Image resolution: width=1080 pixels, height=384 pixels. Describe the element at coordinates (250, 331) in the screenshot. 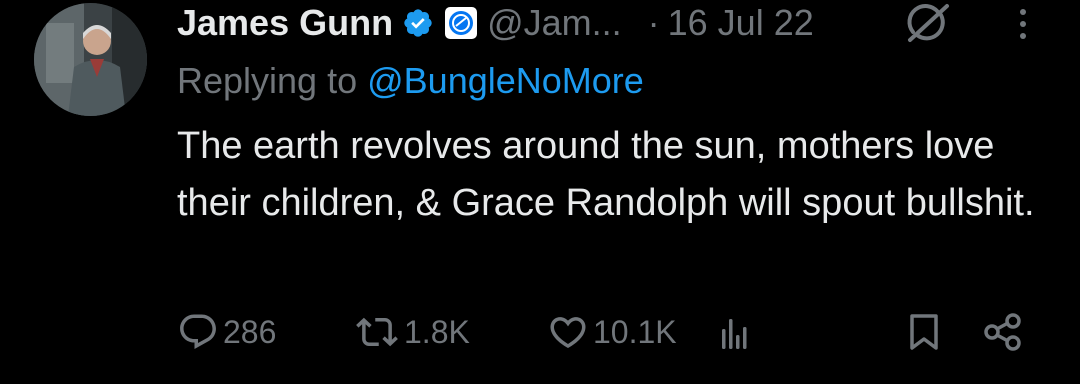

I see `reply-count: 286` at that location.